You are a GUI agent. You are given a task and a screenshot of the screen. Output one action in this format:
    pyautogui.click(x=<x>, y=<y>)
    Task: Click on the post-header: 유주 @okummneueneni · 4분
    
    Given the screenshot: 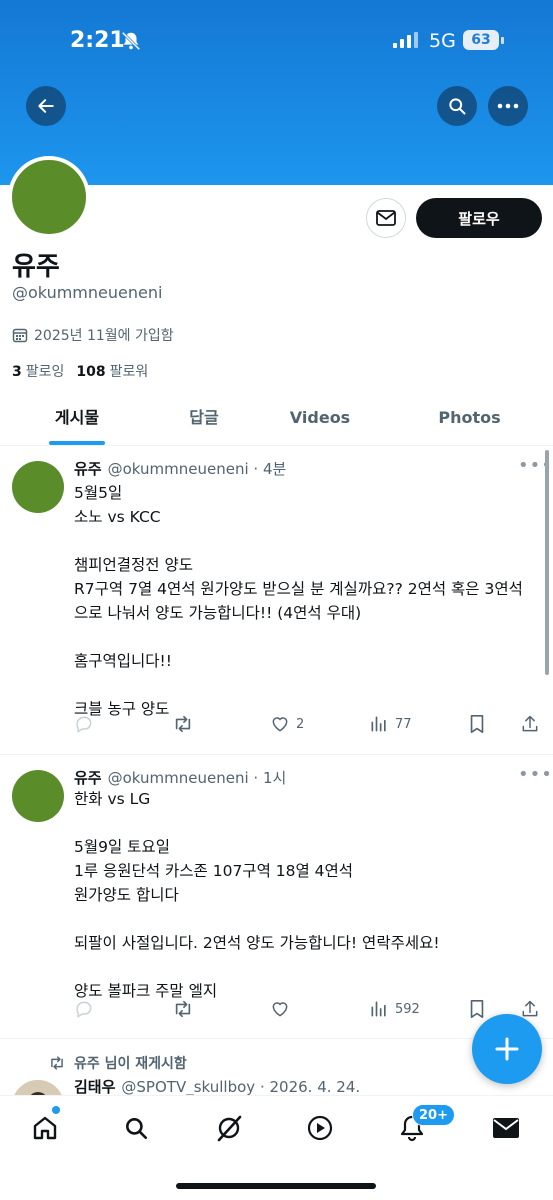 What is the action you would take?
    pyautogui.click(x=180, y=468)
    